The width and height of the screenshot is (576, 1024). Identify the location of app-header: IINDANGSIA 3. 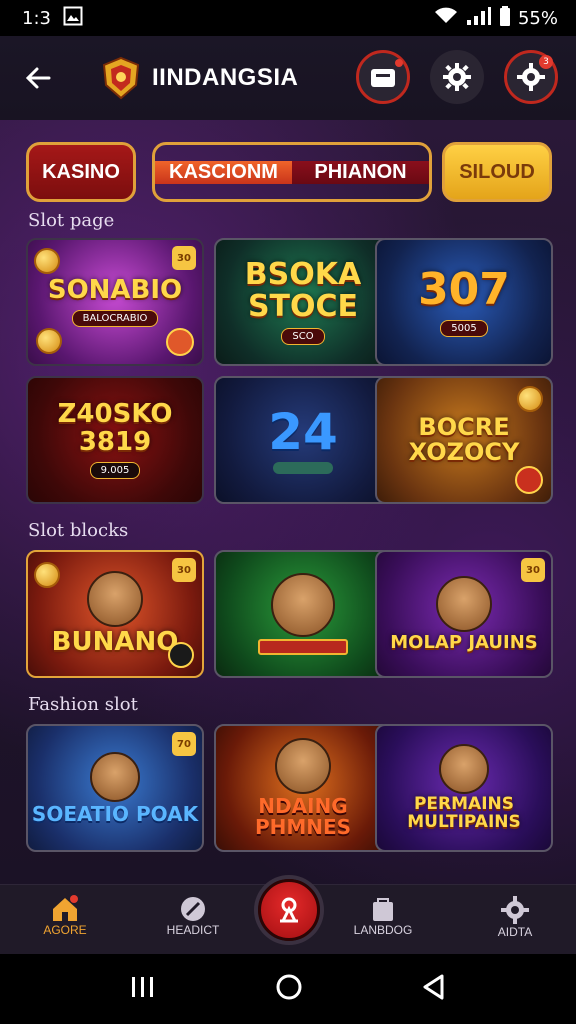
(288, 78).